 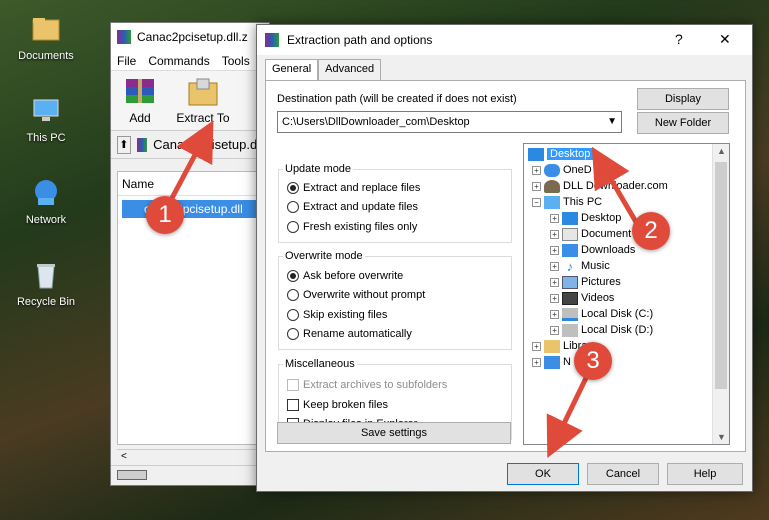 What do you see at coordinates (293, 385) in the screenshot?
I see `checkbox-disabled` at bounding box center [293, 385].